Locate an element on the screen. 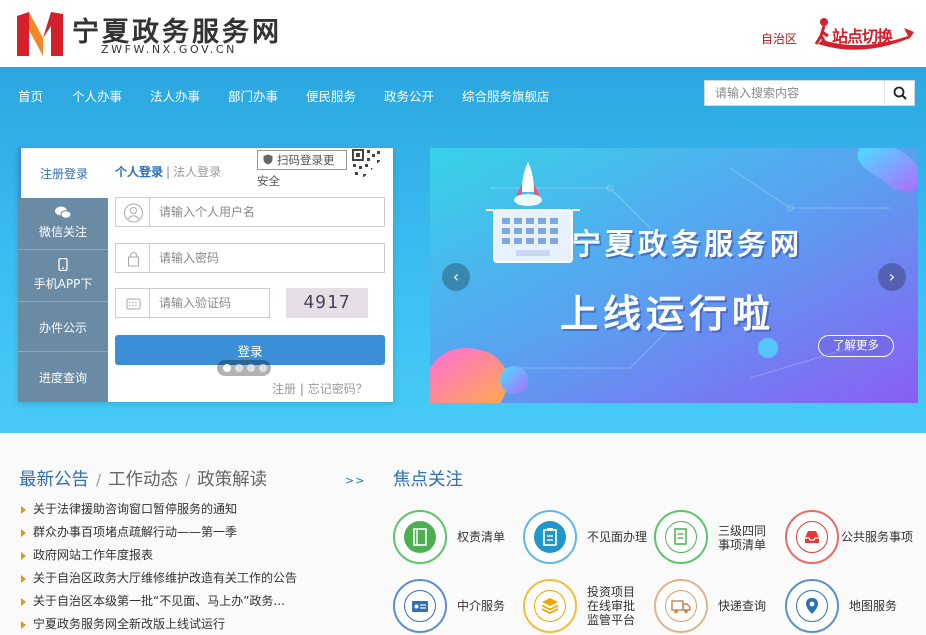  banner-title: 宁夏政务服务网 is located at coordinates (688, 244).